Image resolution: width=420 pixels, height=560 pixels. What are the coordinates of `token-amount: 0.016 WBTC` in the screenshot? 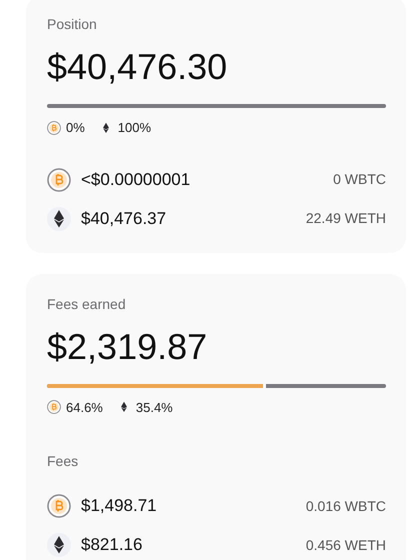 It's located at (346, 506).